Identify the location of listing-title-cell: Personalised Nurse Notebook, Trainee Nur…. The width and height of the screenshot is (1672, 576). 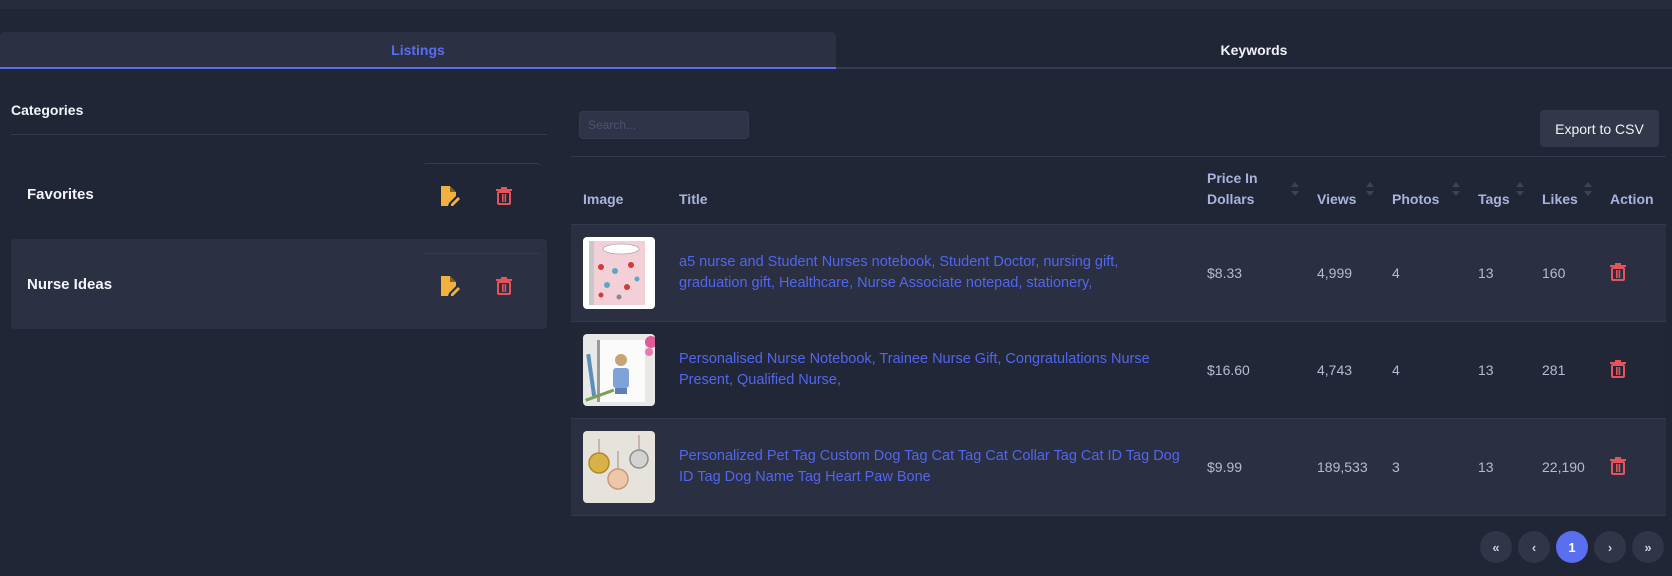
(931, 370).